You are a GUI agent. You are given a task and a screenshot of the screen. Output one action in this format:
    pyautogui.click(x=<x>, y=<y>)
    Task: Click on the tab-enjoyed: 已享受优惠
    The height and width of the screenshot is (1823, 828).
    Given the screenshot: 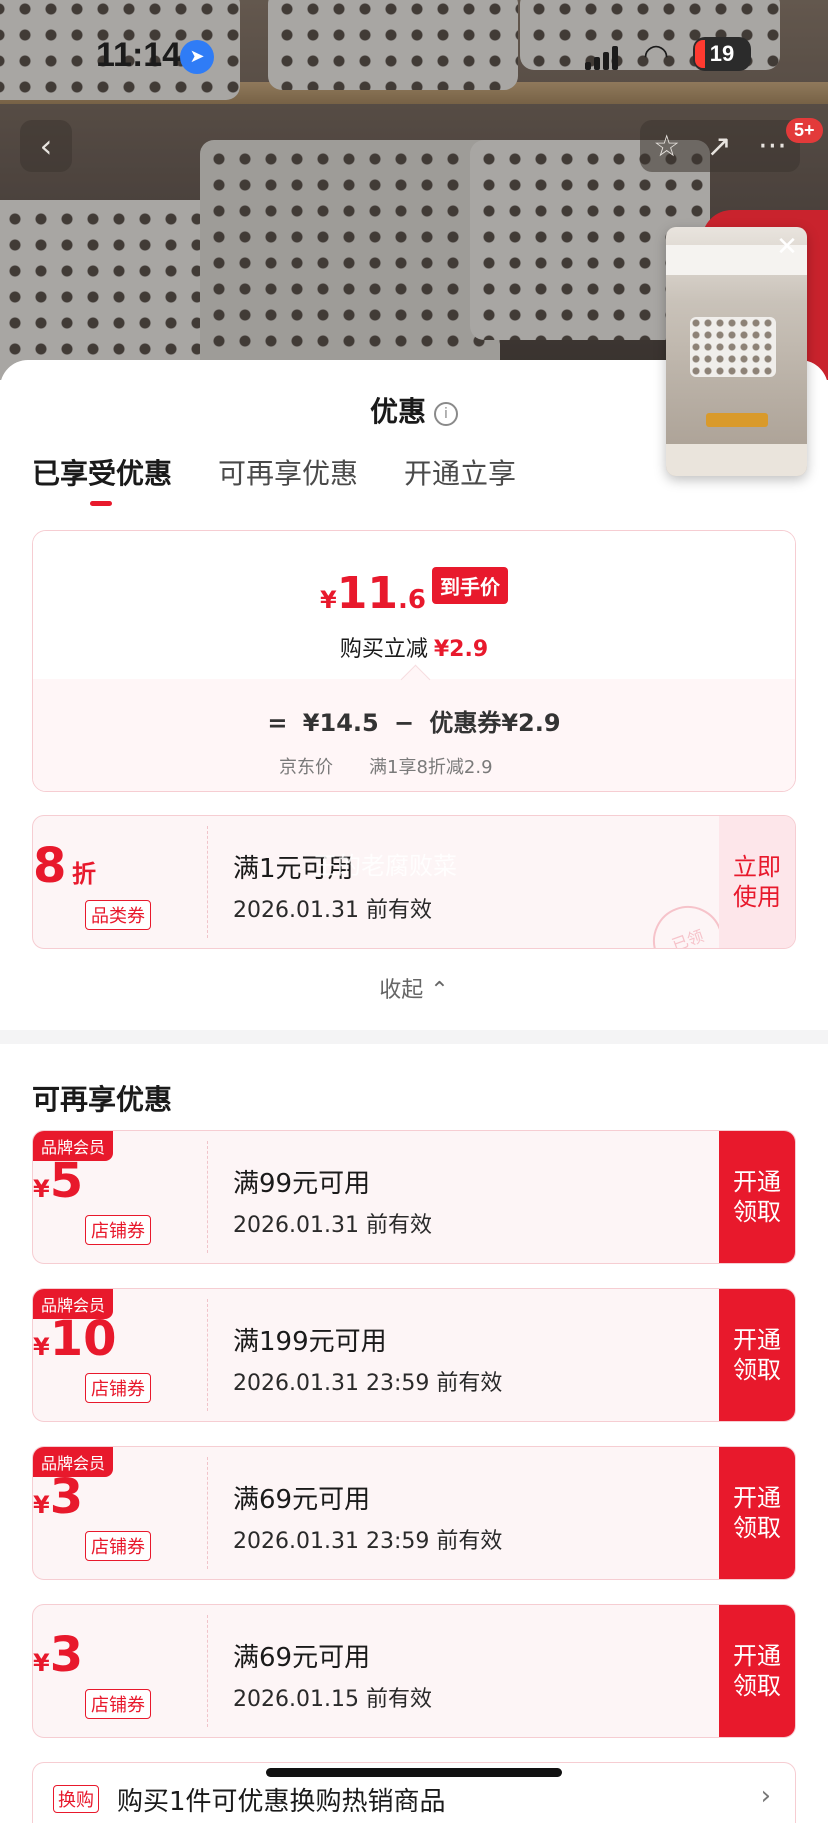 What is the action you would take?
    pyautogui.click(x=102, y=479)
    